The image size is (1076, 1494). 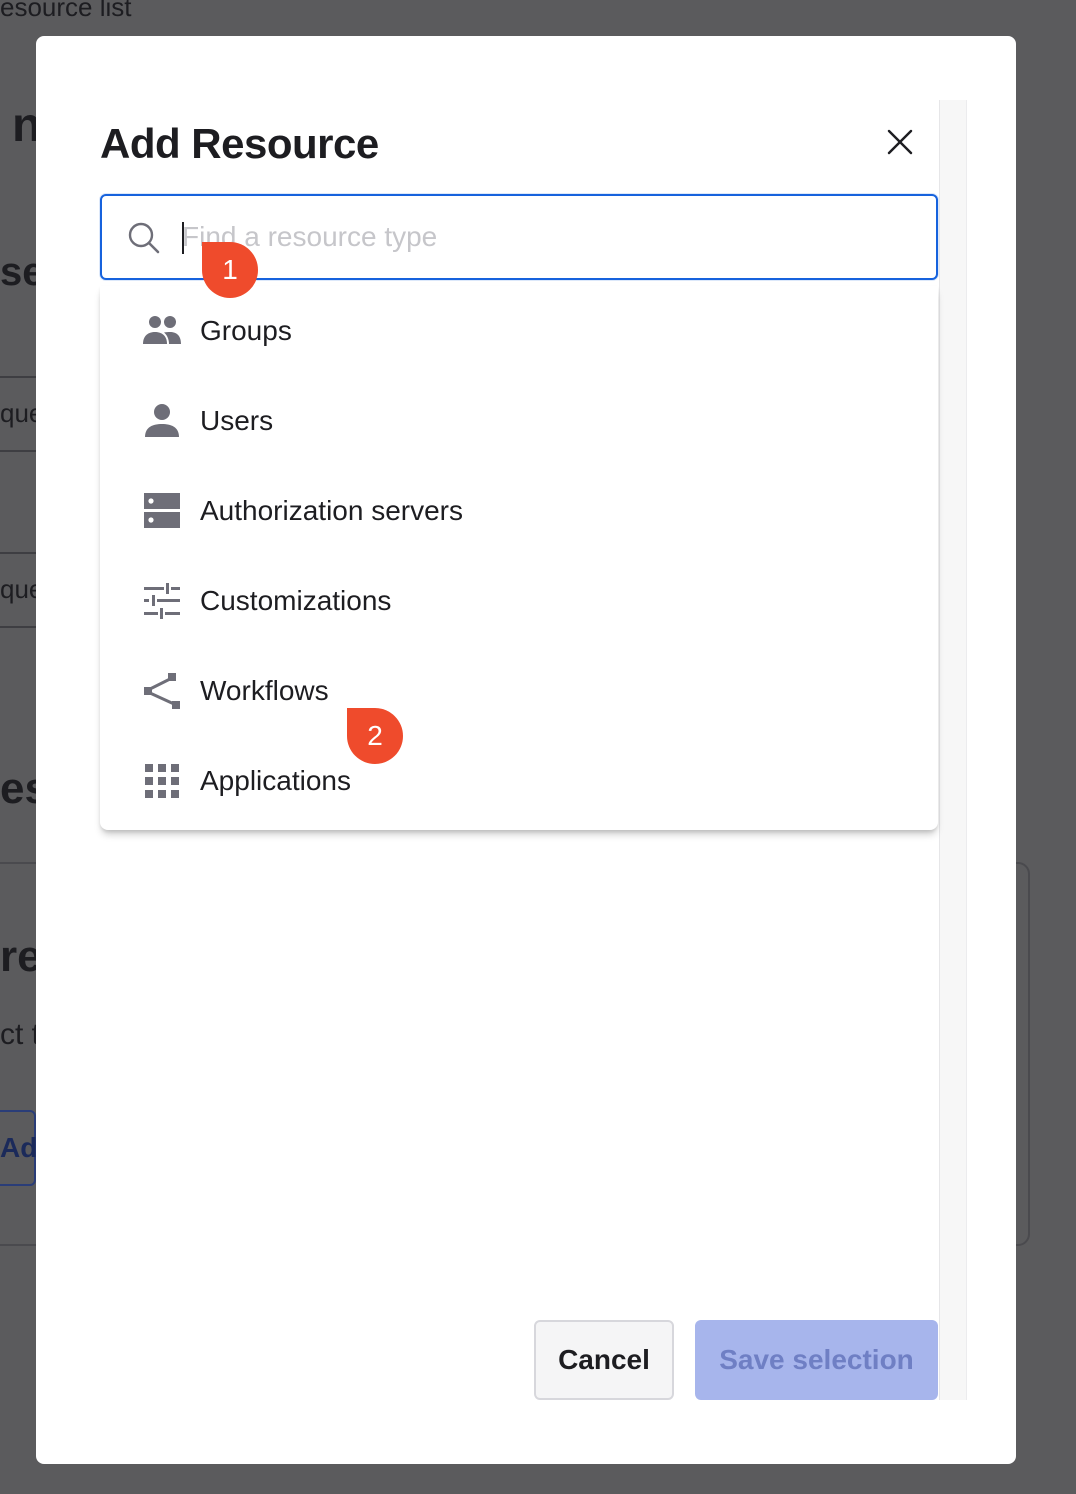 I want to click on modal-scrollbar, so click(x=953, y=750).